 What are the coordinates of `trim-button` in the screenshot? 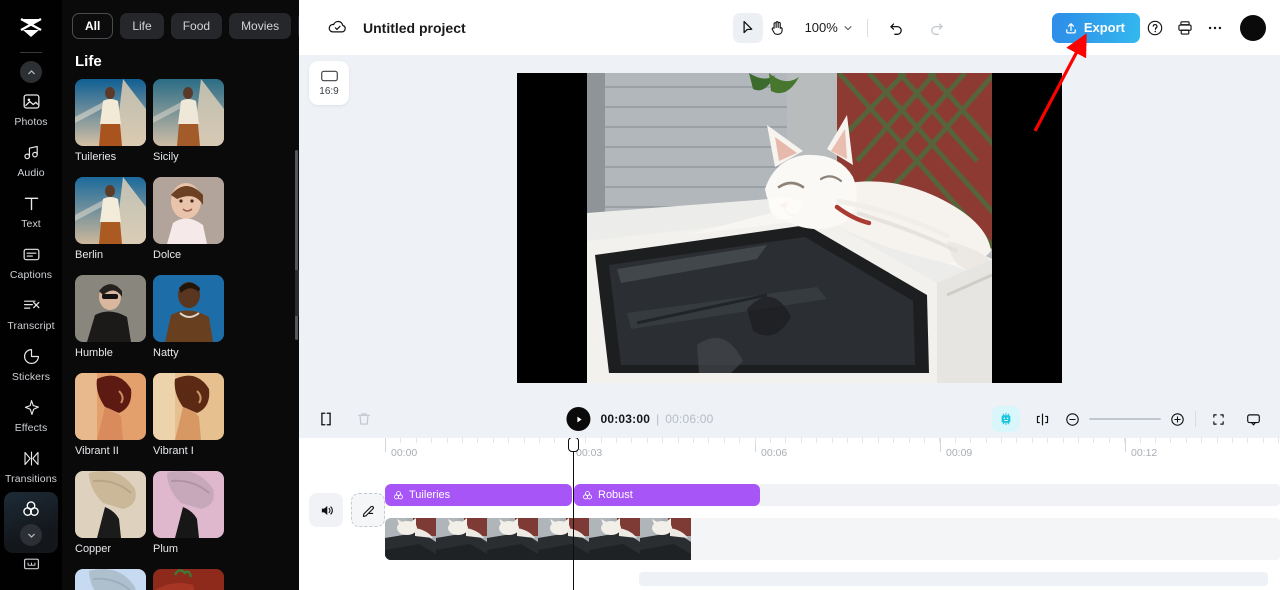 It's located at (1042, 419).